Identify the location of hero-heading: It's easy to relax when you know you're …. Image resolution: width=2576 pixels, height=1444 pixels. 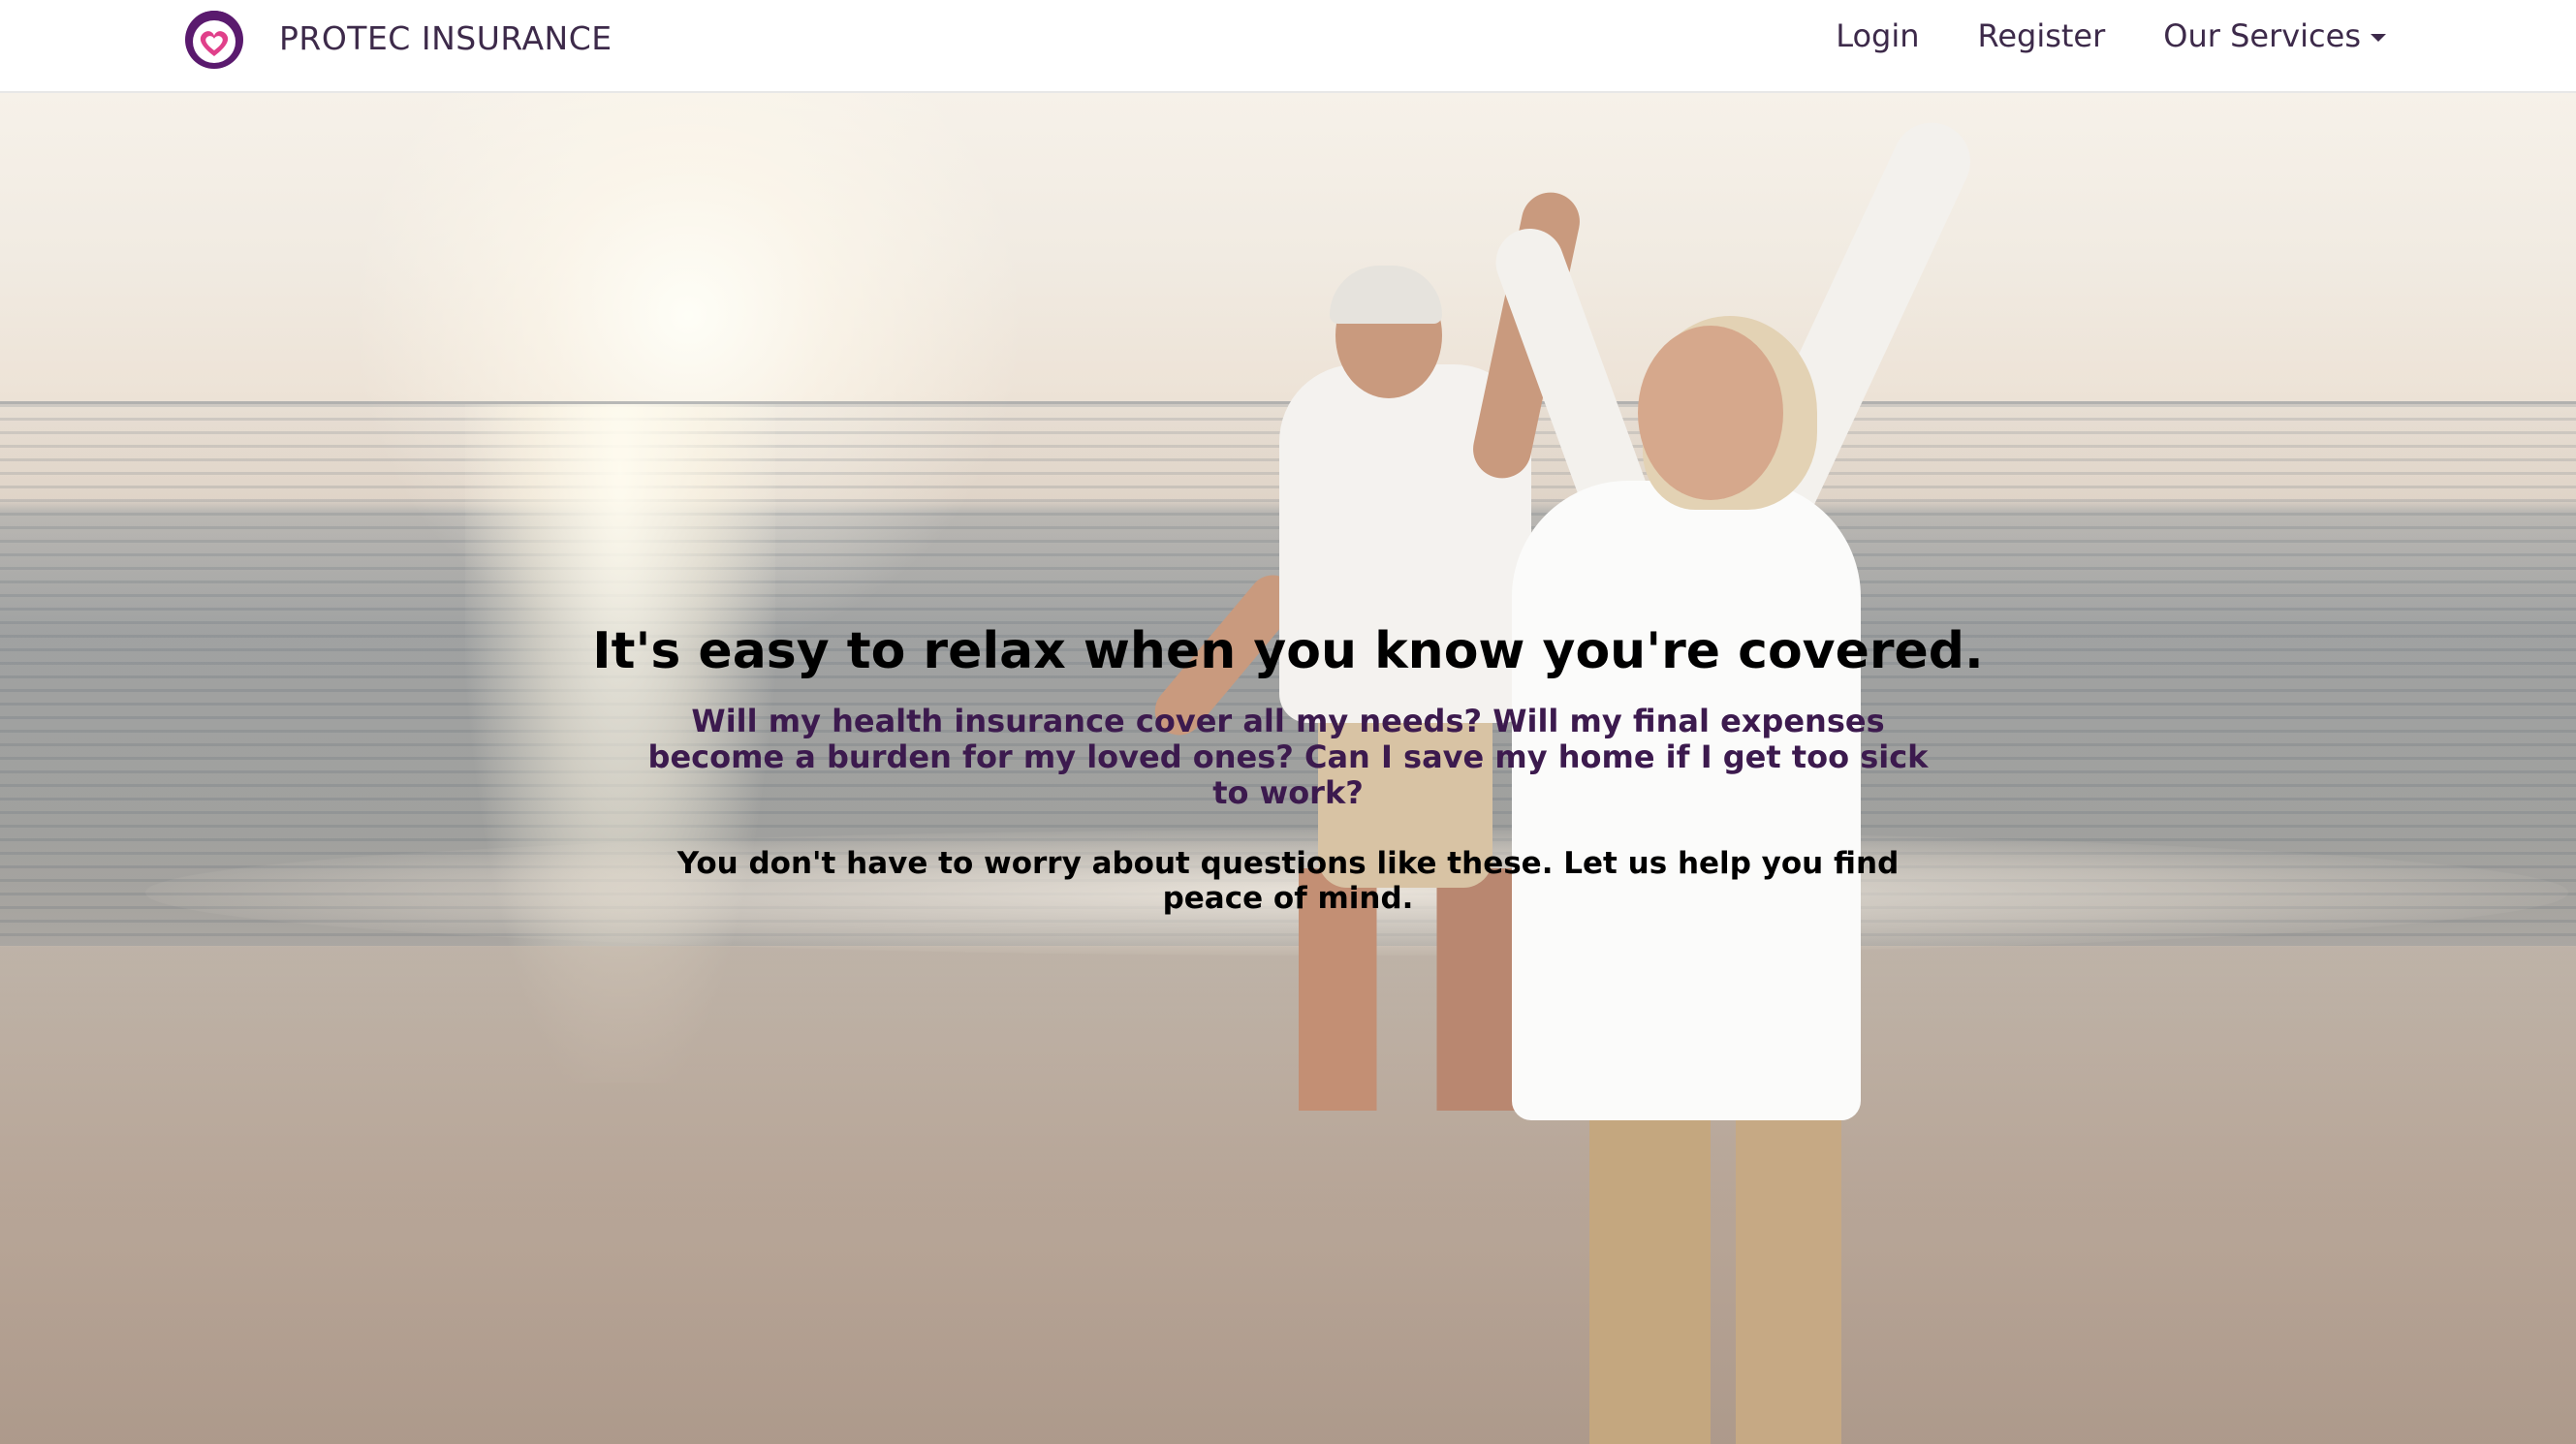
(1288, 651).